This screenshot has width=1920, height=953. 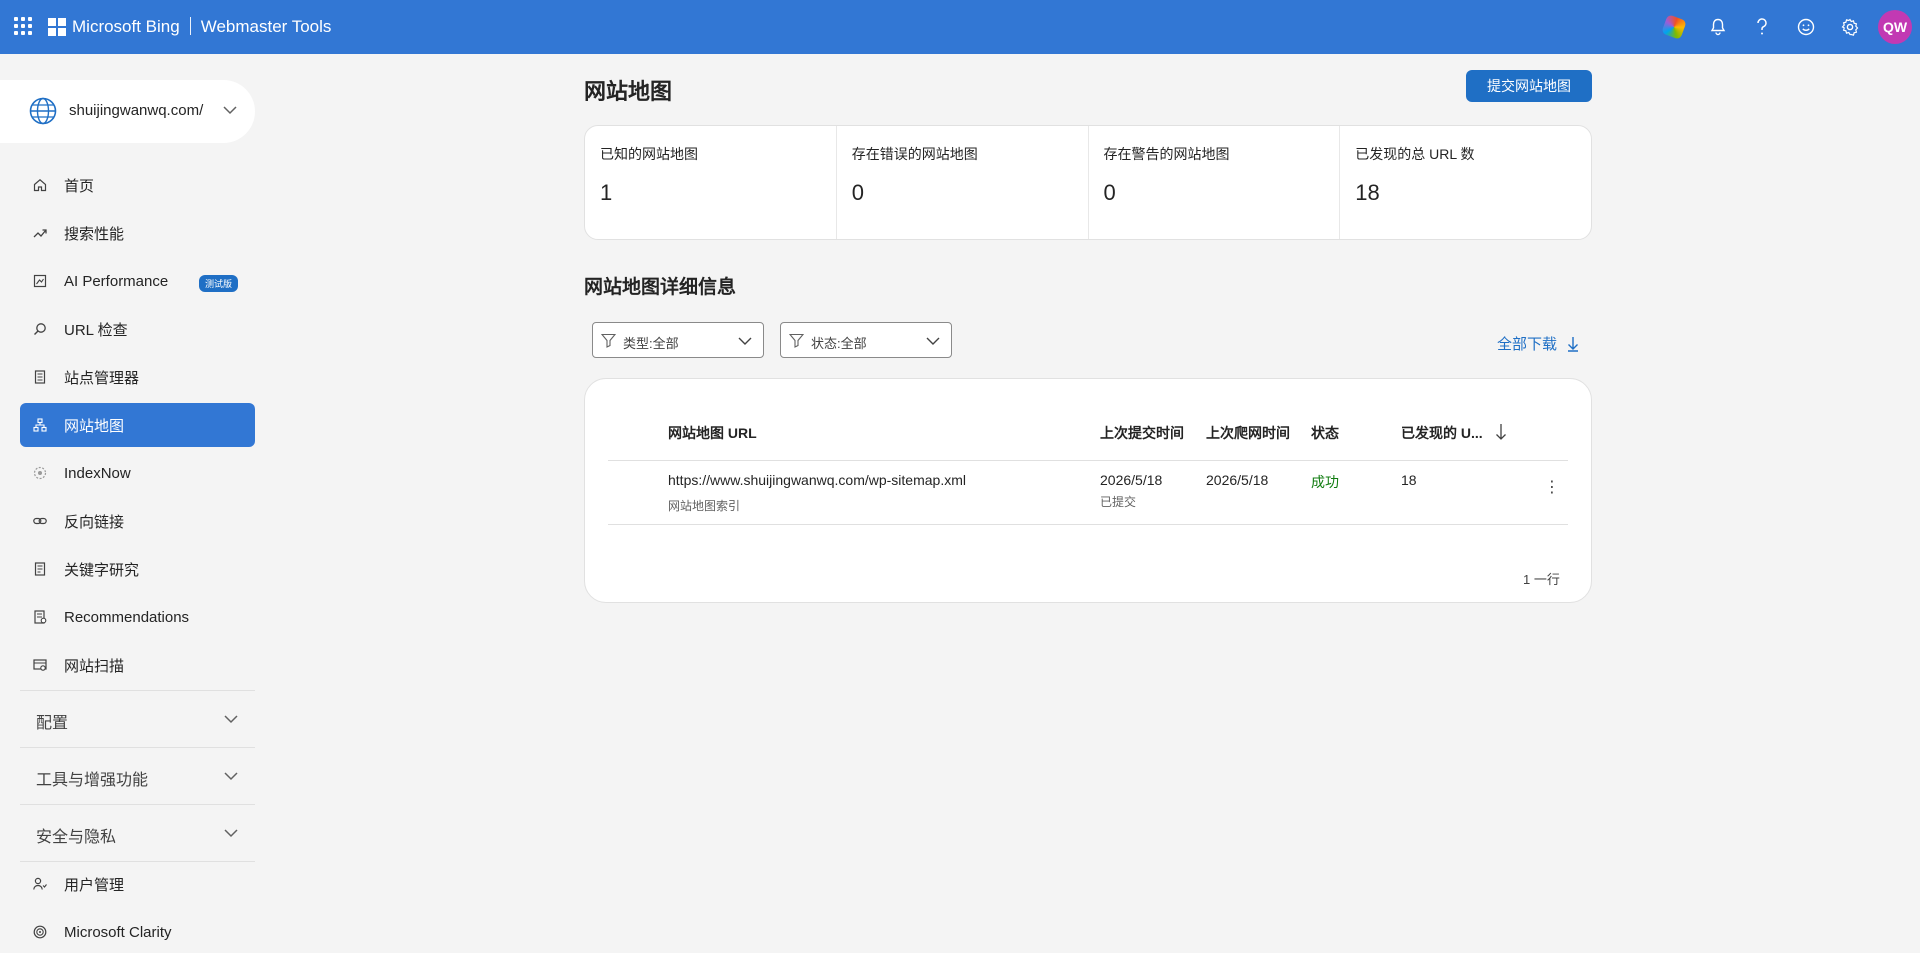 I want to click on home-icon, so click(x=40, y=185).